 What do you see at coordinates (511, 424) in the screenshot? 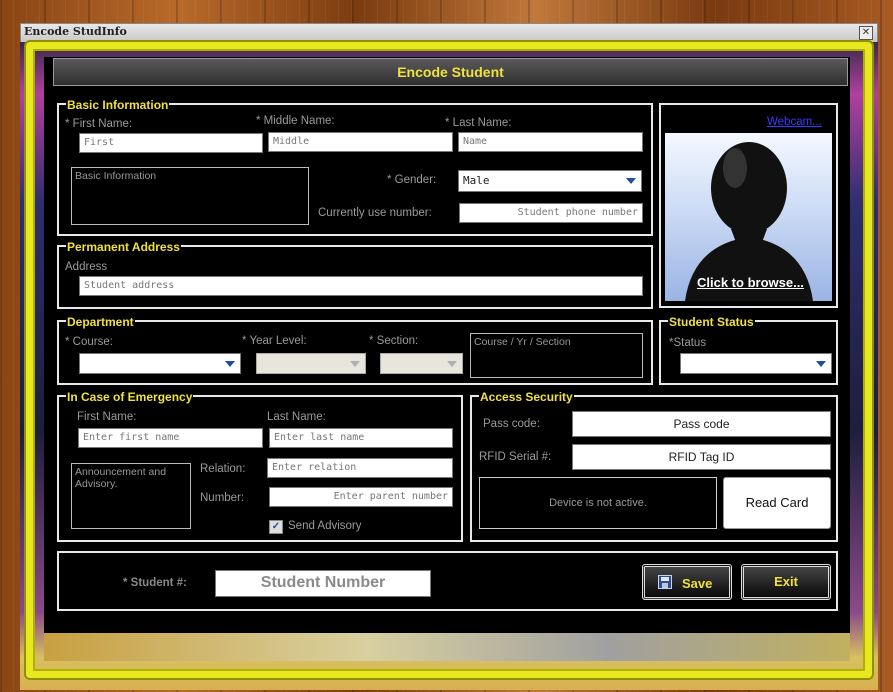
I see `passcode-label: Pass code:` at bounding box center [511, 424].